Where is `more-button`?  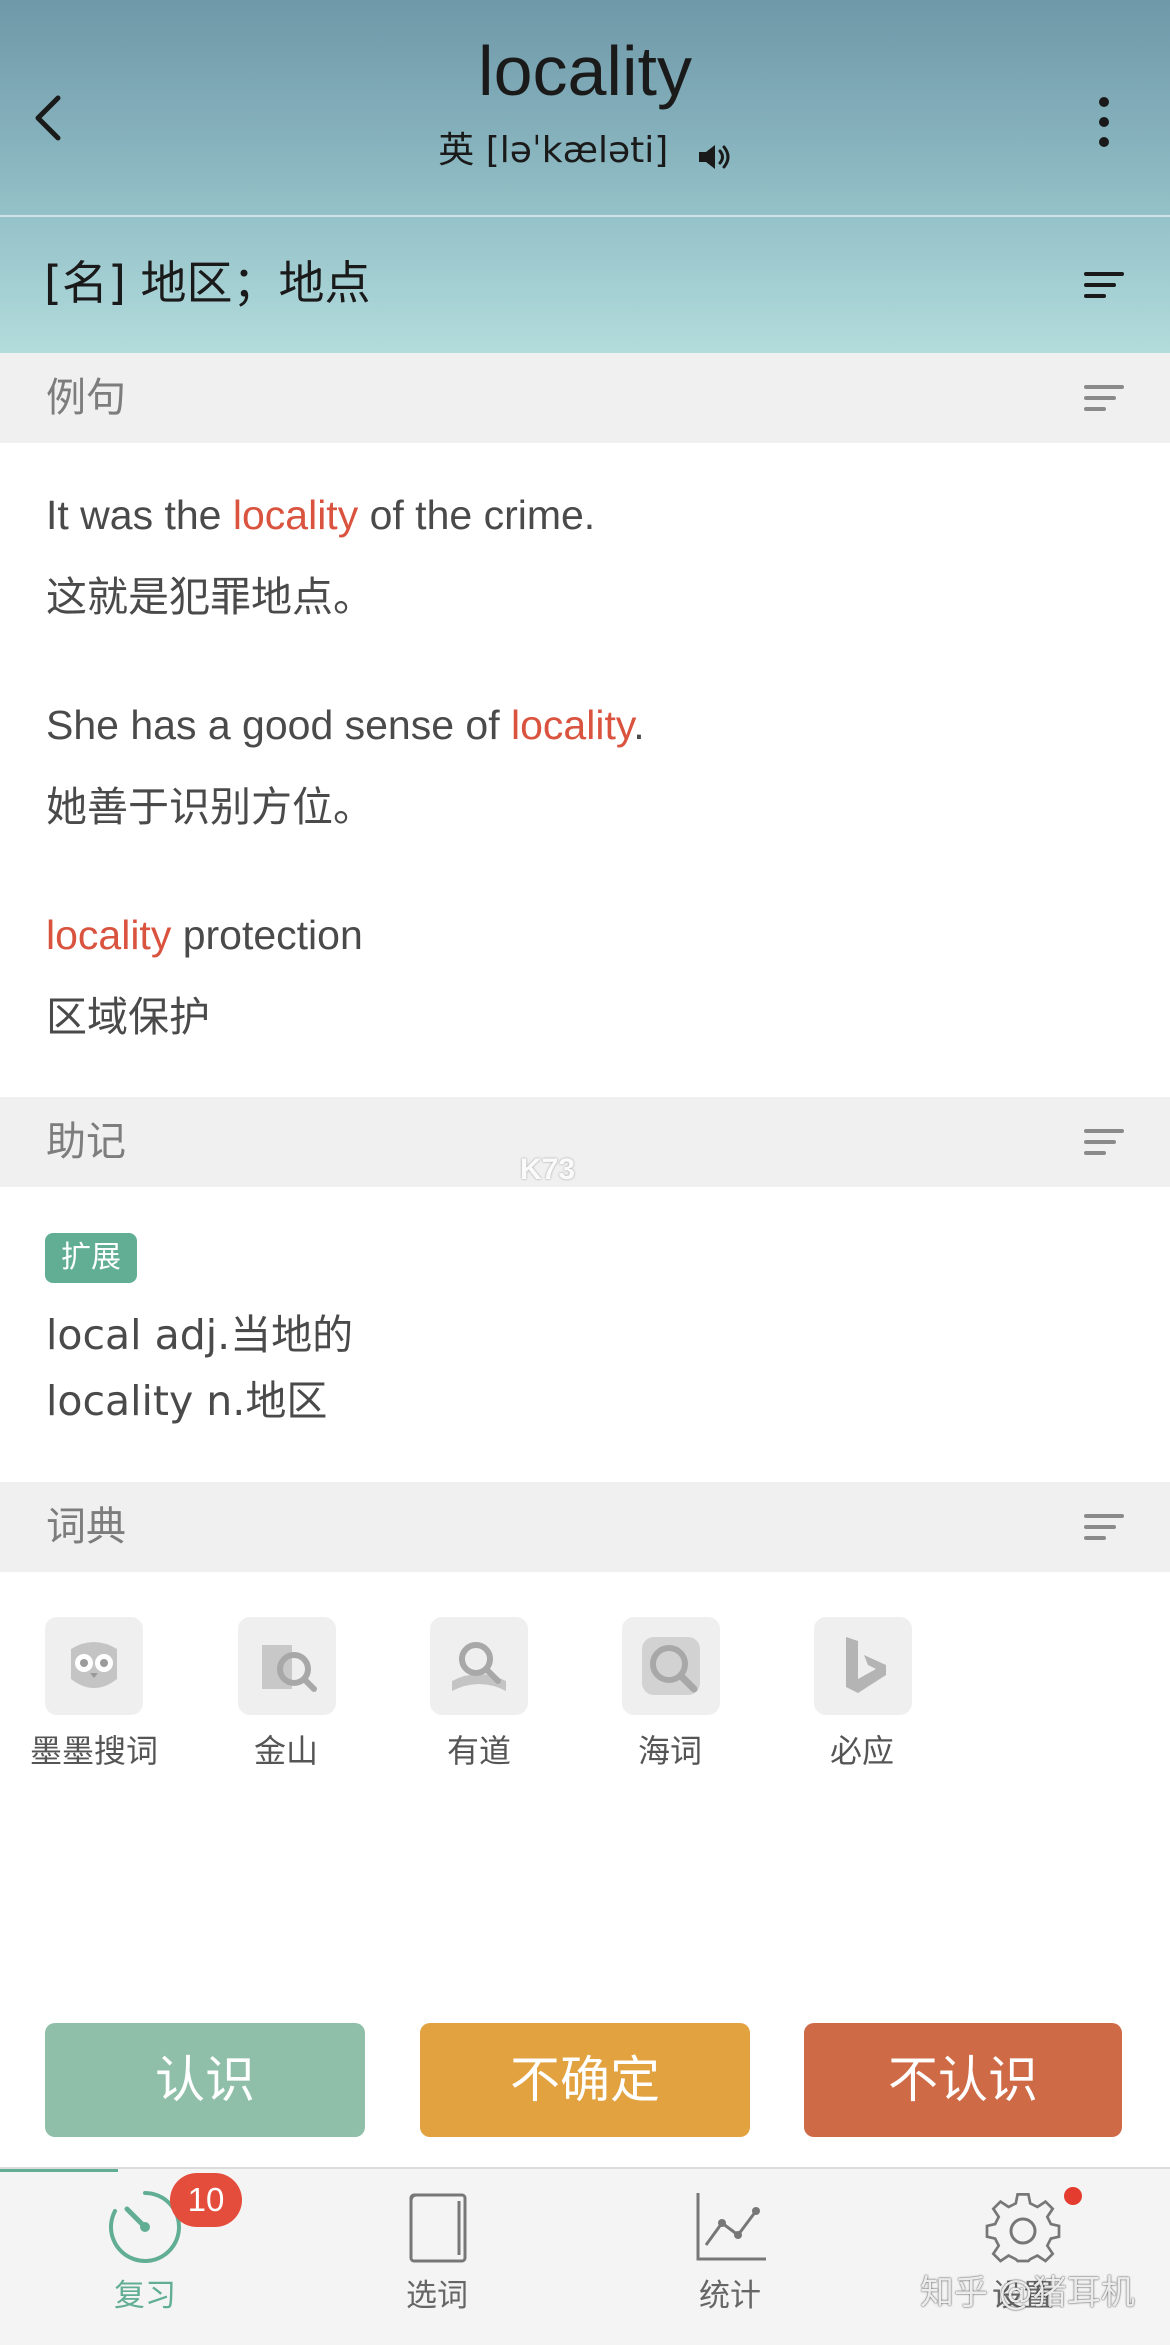 more-button is located at coordinates (1104, 122).